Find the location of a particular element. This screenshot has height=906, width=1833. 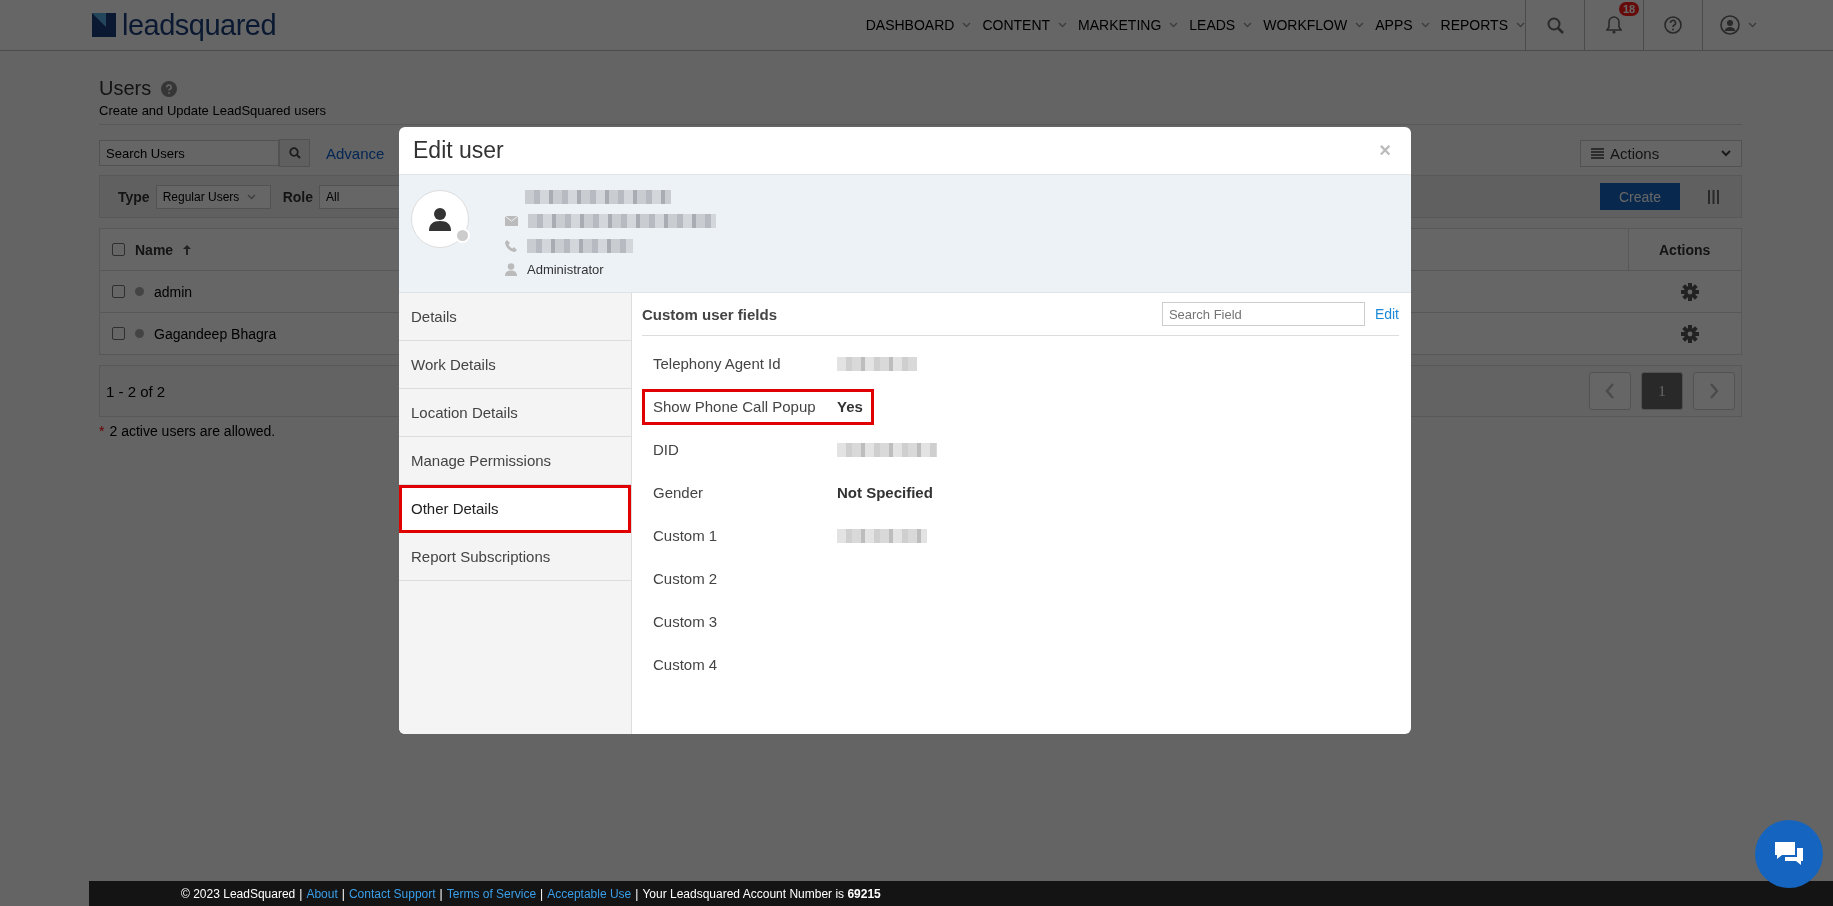

next-page-button is located at coordinates (1714, 391).